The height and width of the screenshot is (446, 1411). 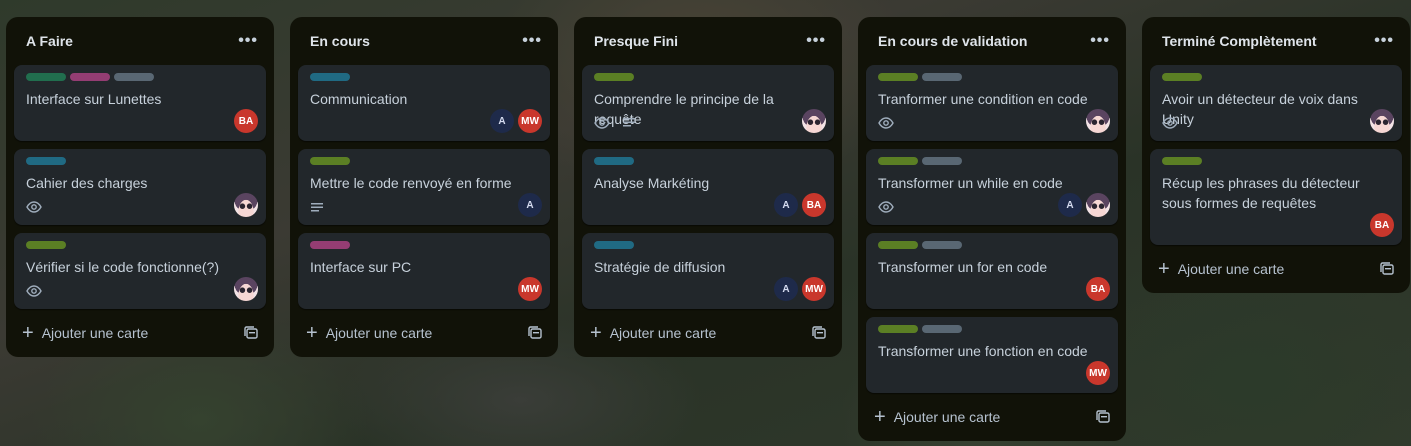 What do you see at coordinates (632, 41) in the screenshot?
I see `list-title: Presque Fini` at bounding box center [632, 41].